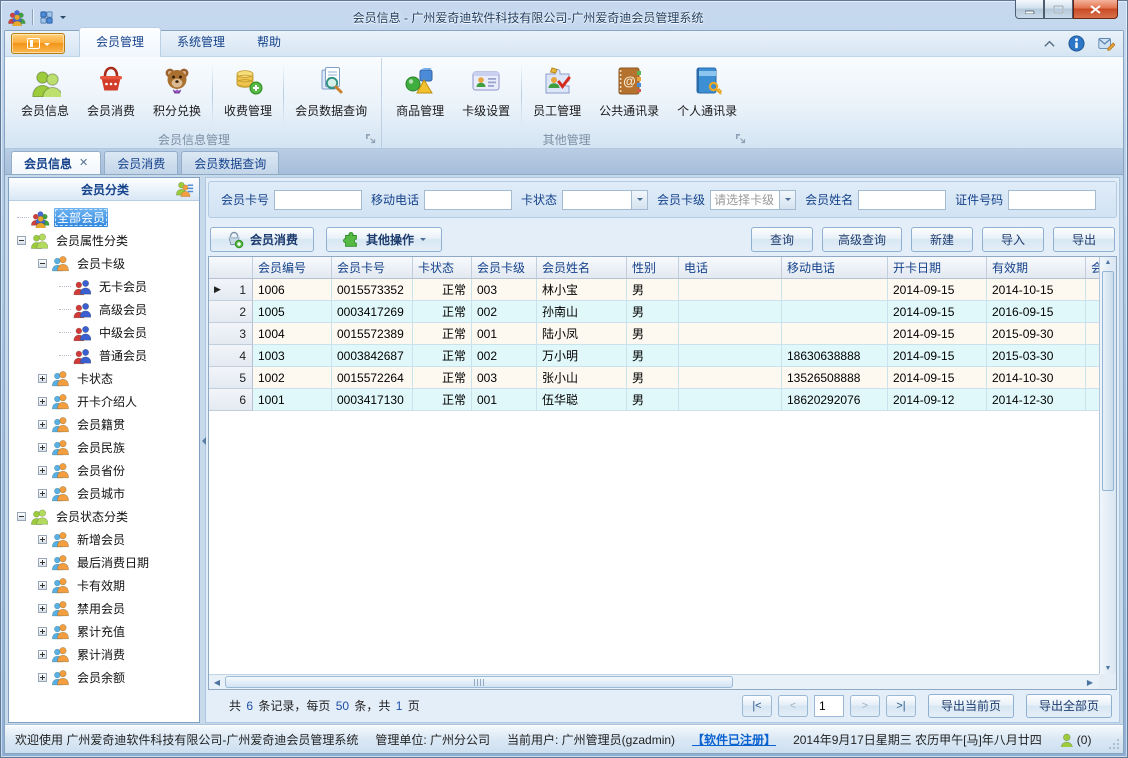 The width and height of the screenshot is (1128, 758). Describe the element at coordinates (248, 95) in the screenshot. I see `ribbon-item-fee-management: 收费管理` at that location.